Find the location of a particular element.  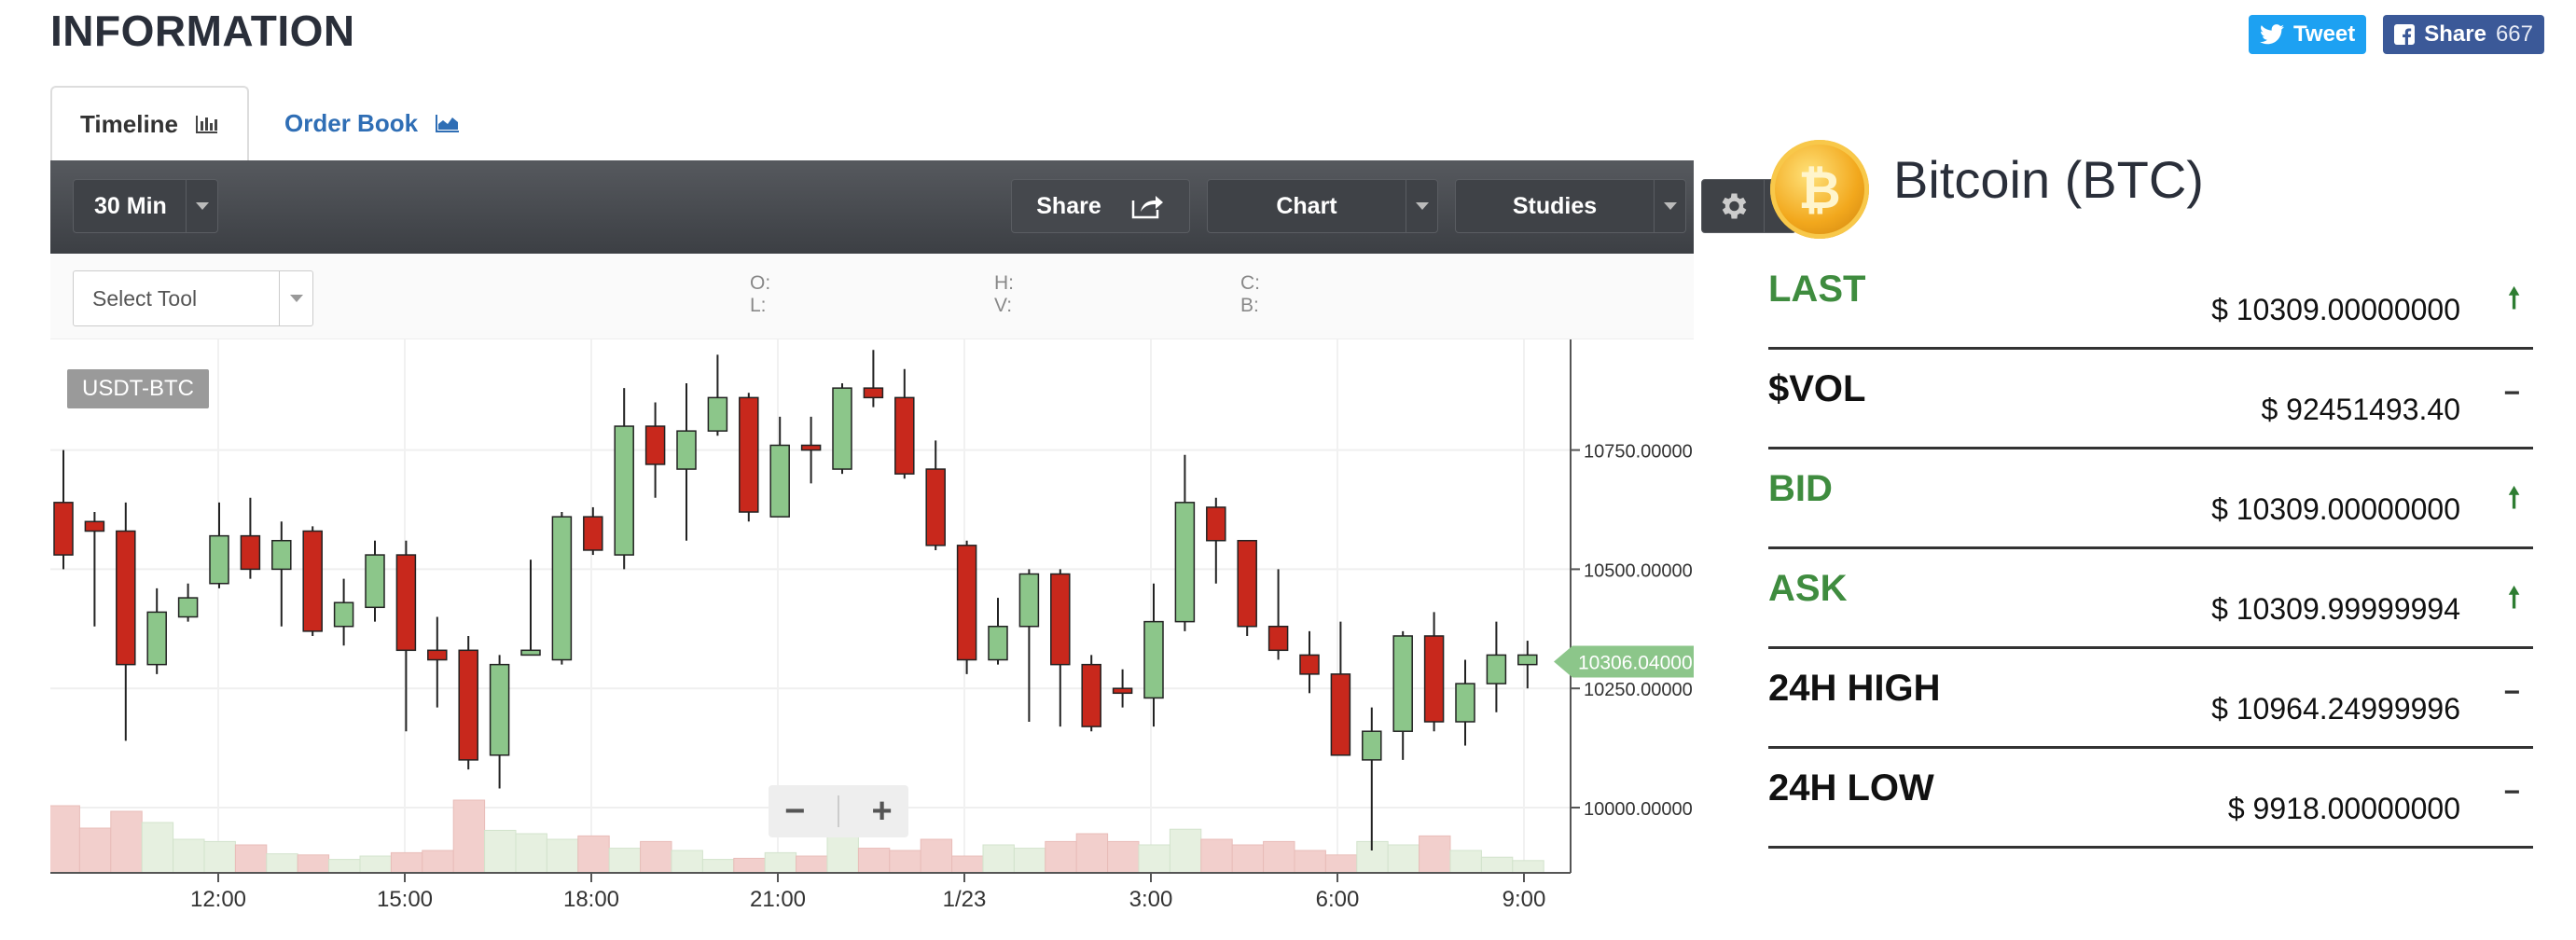

share-chart-button: Share is located at coordinates (1100, 206).